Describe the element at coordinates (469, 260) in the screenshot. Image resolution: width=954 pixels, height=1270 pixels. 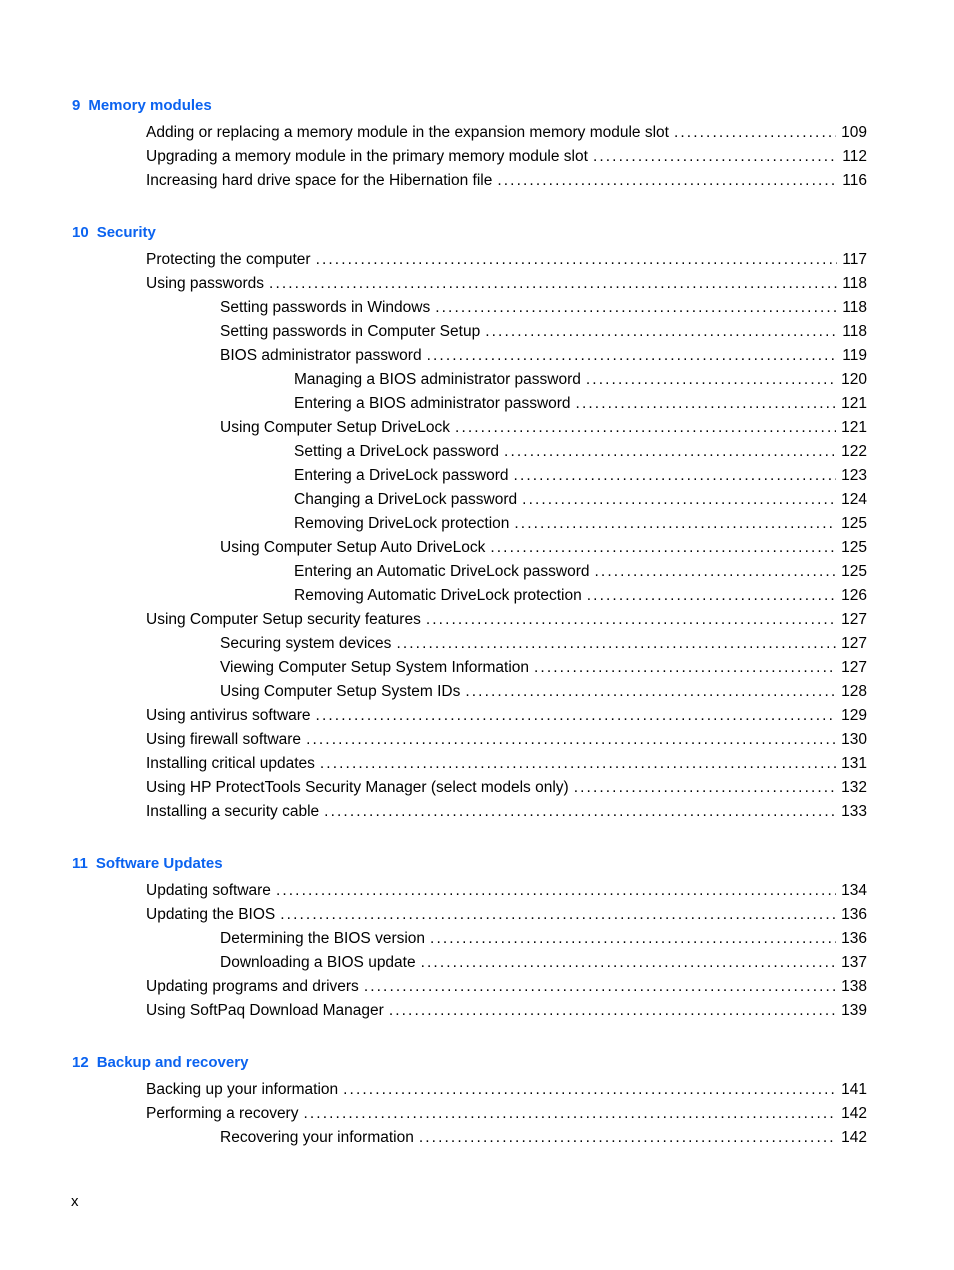
I see `toc-entry-link: Protecting the computer 117` at that location.